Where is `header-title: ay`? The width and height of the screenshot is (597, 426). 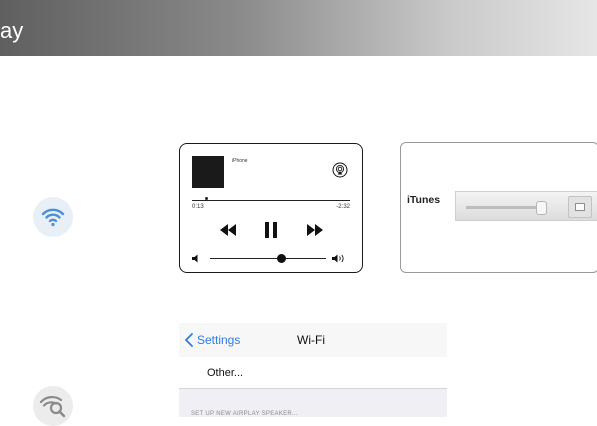 header-title: ay is located at coordinates (12, 30).